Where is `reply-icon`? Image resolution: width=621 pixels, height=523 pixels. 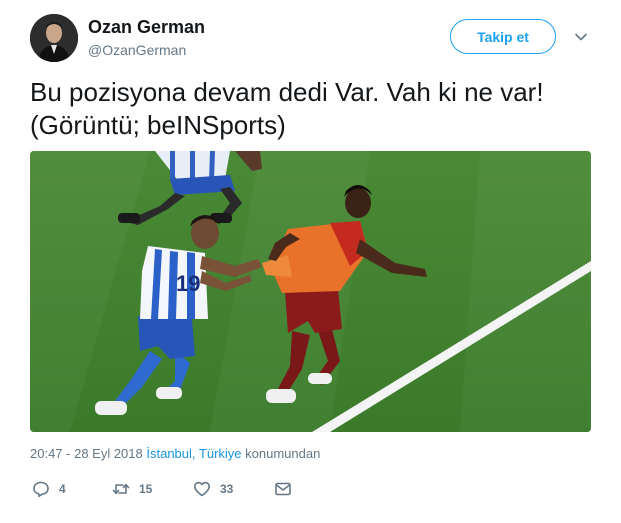 reply-icon is located at coordinates (41, 489).